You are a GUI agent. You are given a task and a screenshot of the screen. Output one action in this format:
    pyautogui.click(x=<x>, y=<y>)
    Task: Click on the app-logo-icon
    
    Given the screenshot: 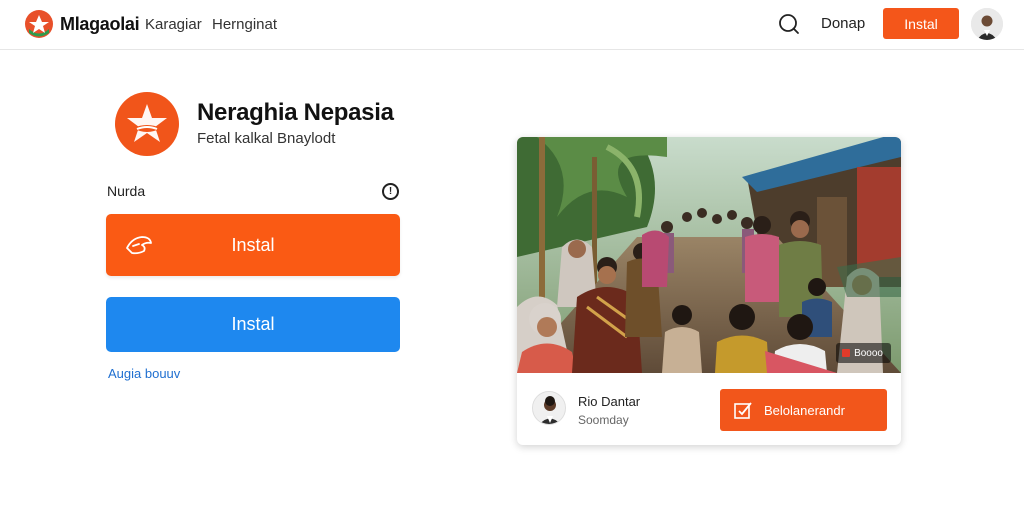 What is the action you would take?
    pyautogui.click(x=147, y=124)
    